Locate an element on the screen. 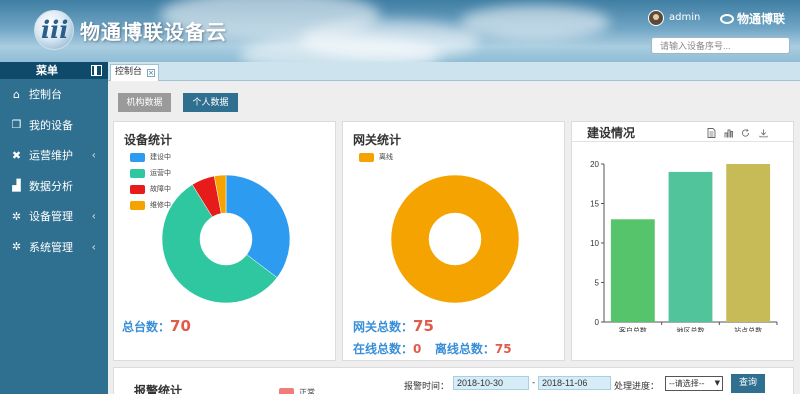 The image size is (800, 394). menu-header: 菜单 is located at coordinates (54, 70).